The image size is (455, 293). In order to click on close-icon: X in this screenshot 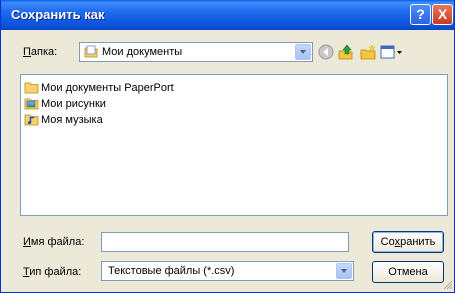, I will do `click(442, 14)`.